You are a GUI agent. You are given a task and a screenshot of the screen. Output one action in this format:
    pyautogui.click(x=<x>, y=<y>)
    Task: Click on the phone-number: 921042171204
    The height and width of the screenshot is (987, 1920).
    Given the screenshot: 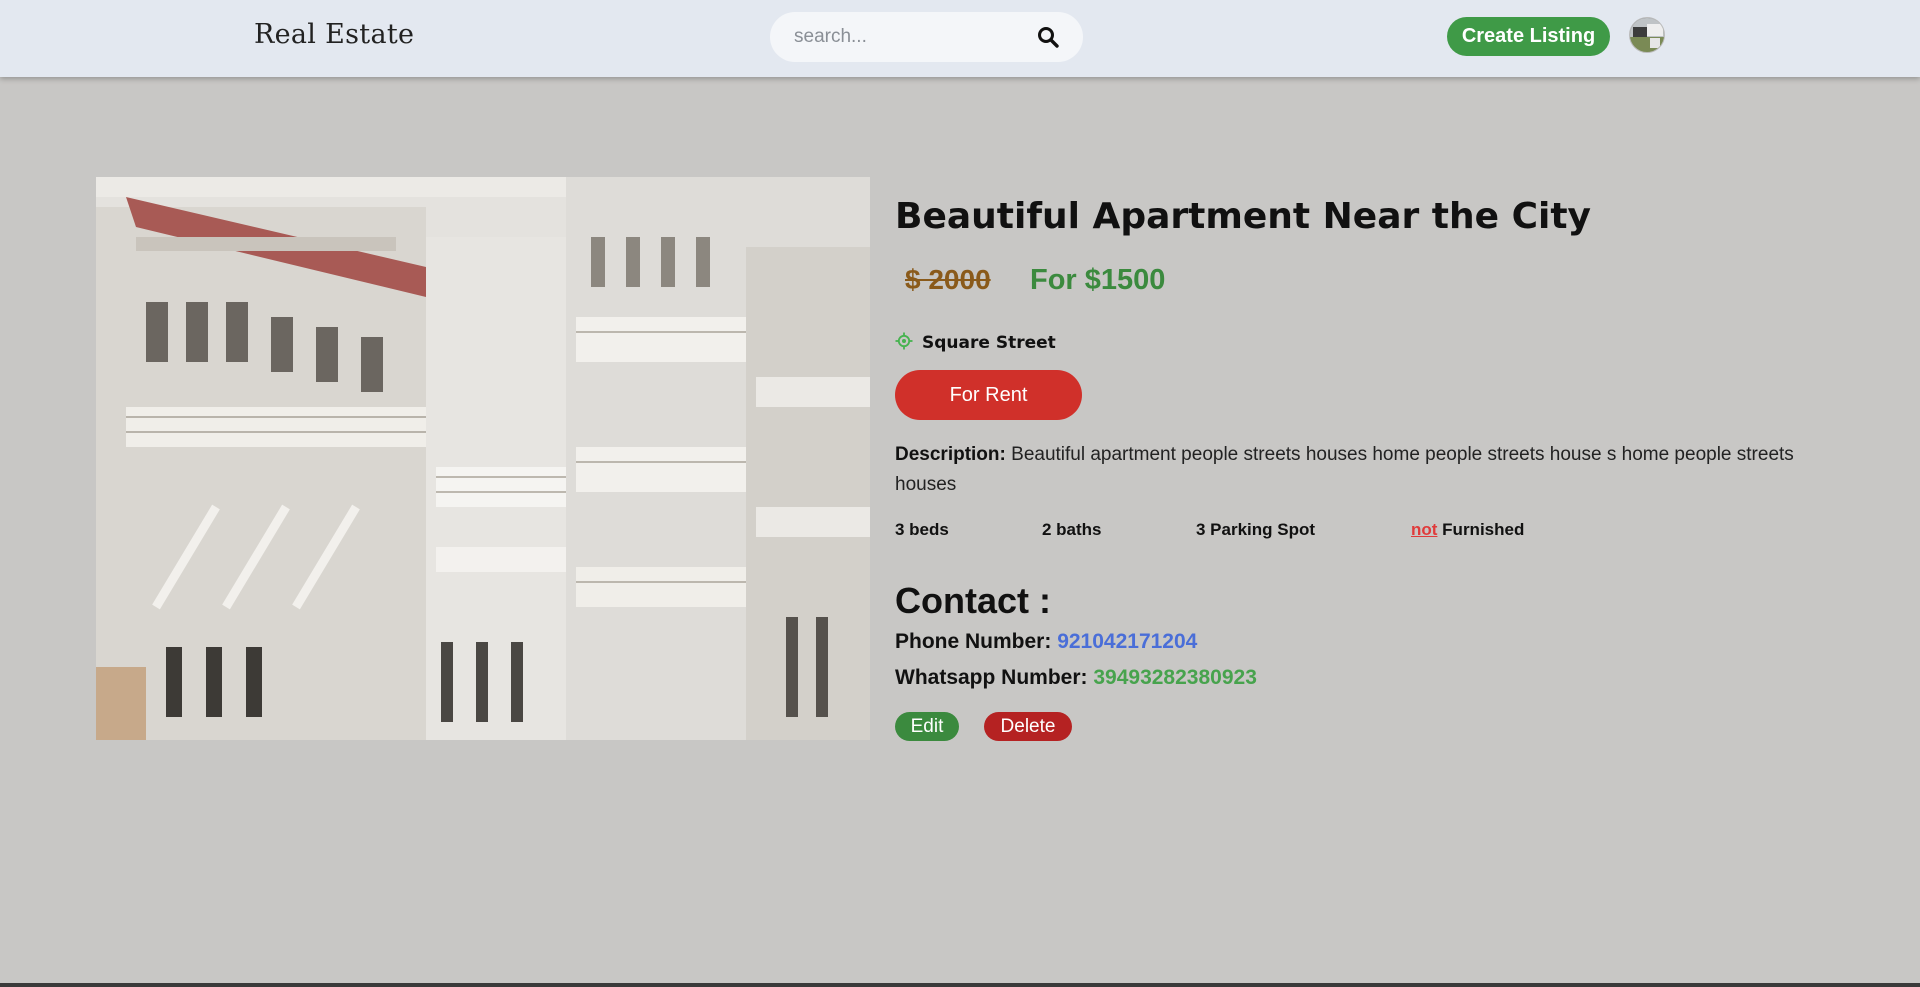 What is the action you would take?
    pyautogui.click(x=1127, y=641)
    